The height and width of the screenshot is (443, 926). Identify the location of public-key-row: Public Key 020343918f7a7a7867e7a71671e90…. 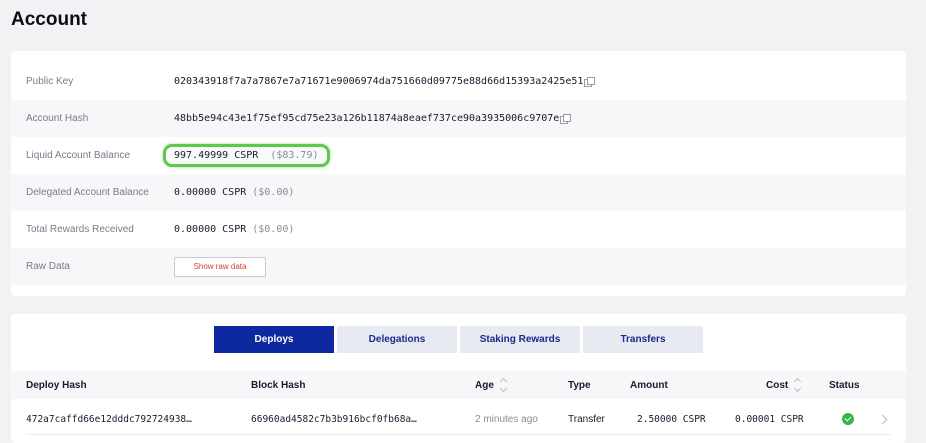
(458, 81).